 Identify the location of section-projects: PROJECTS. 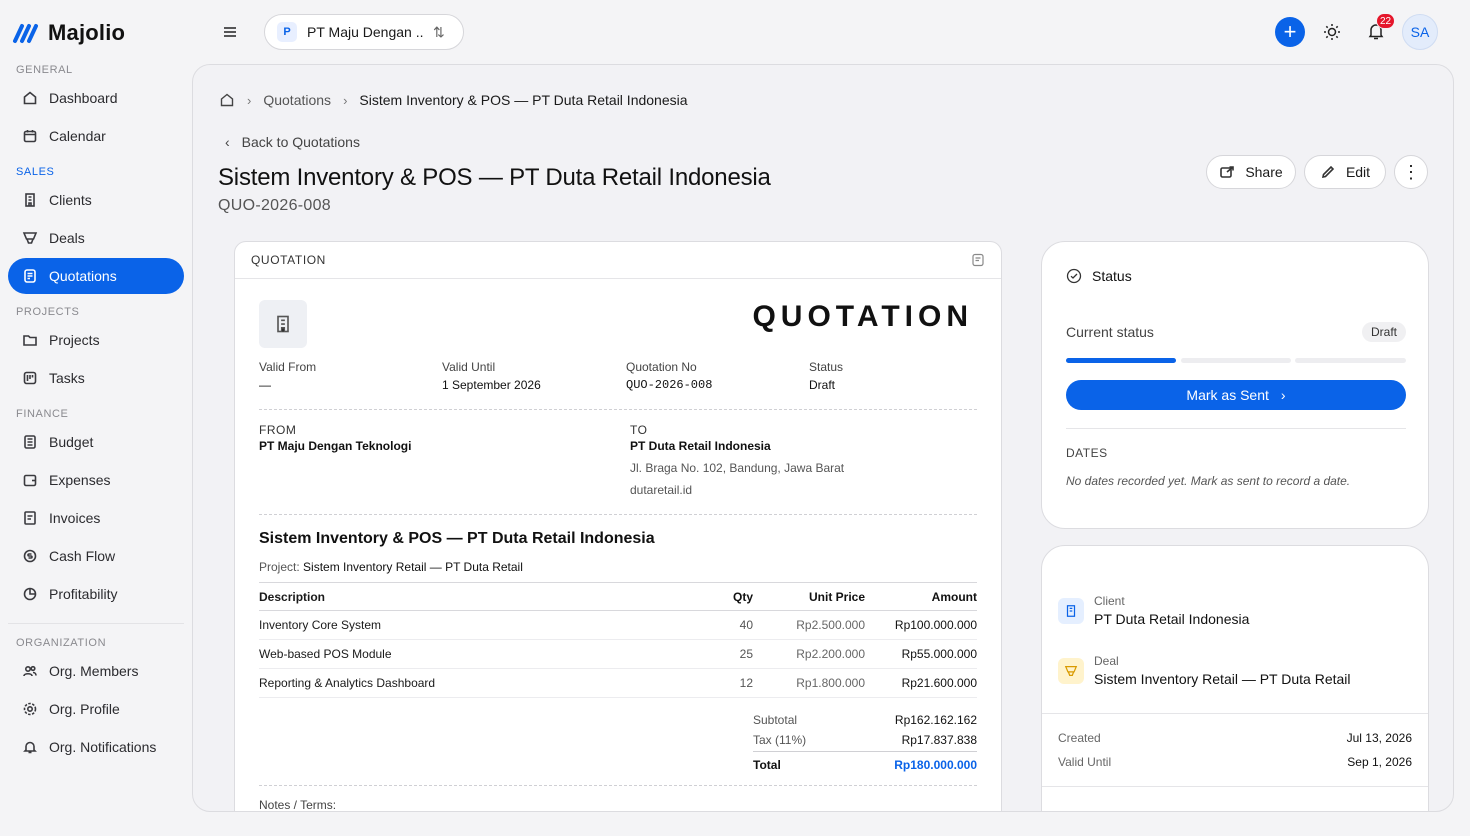
(48, 312).